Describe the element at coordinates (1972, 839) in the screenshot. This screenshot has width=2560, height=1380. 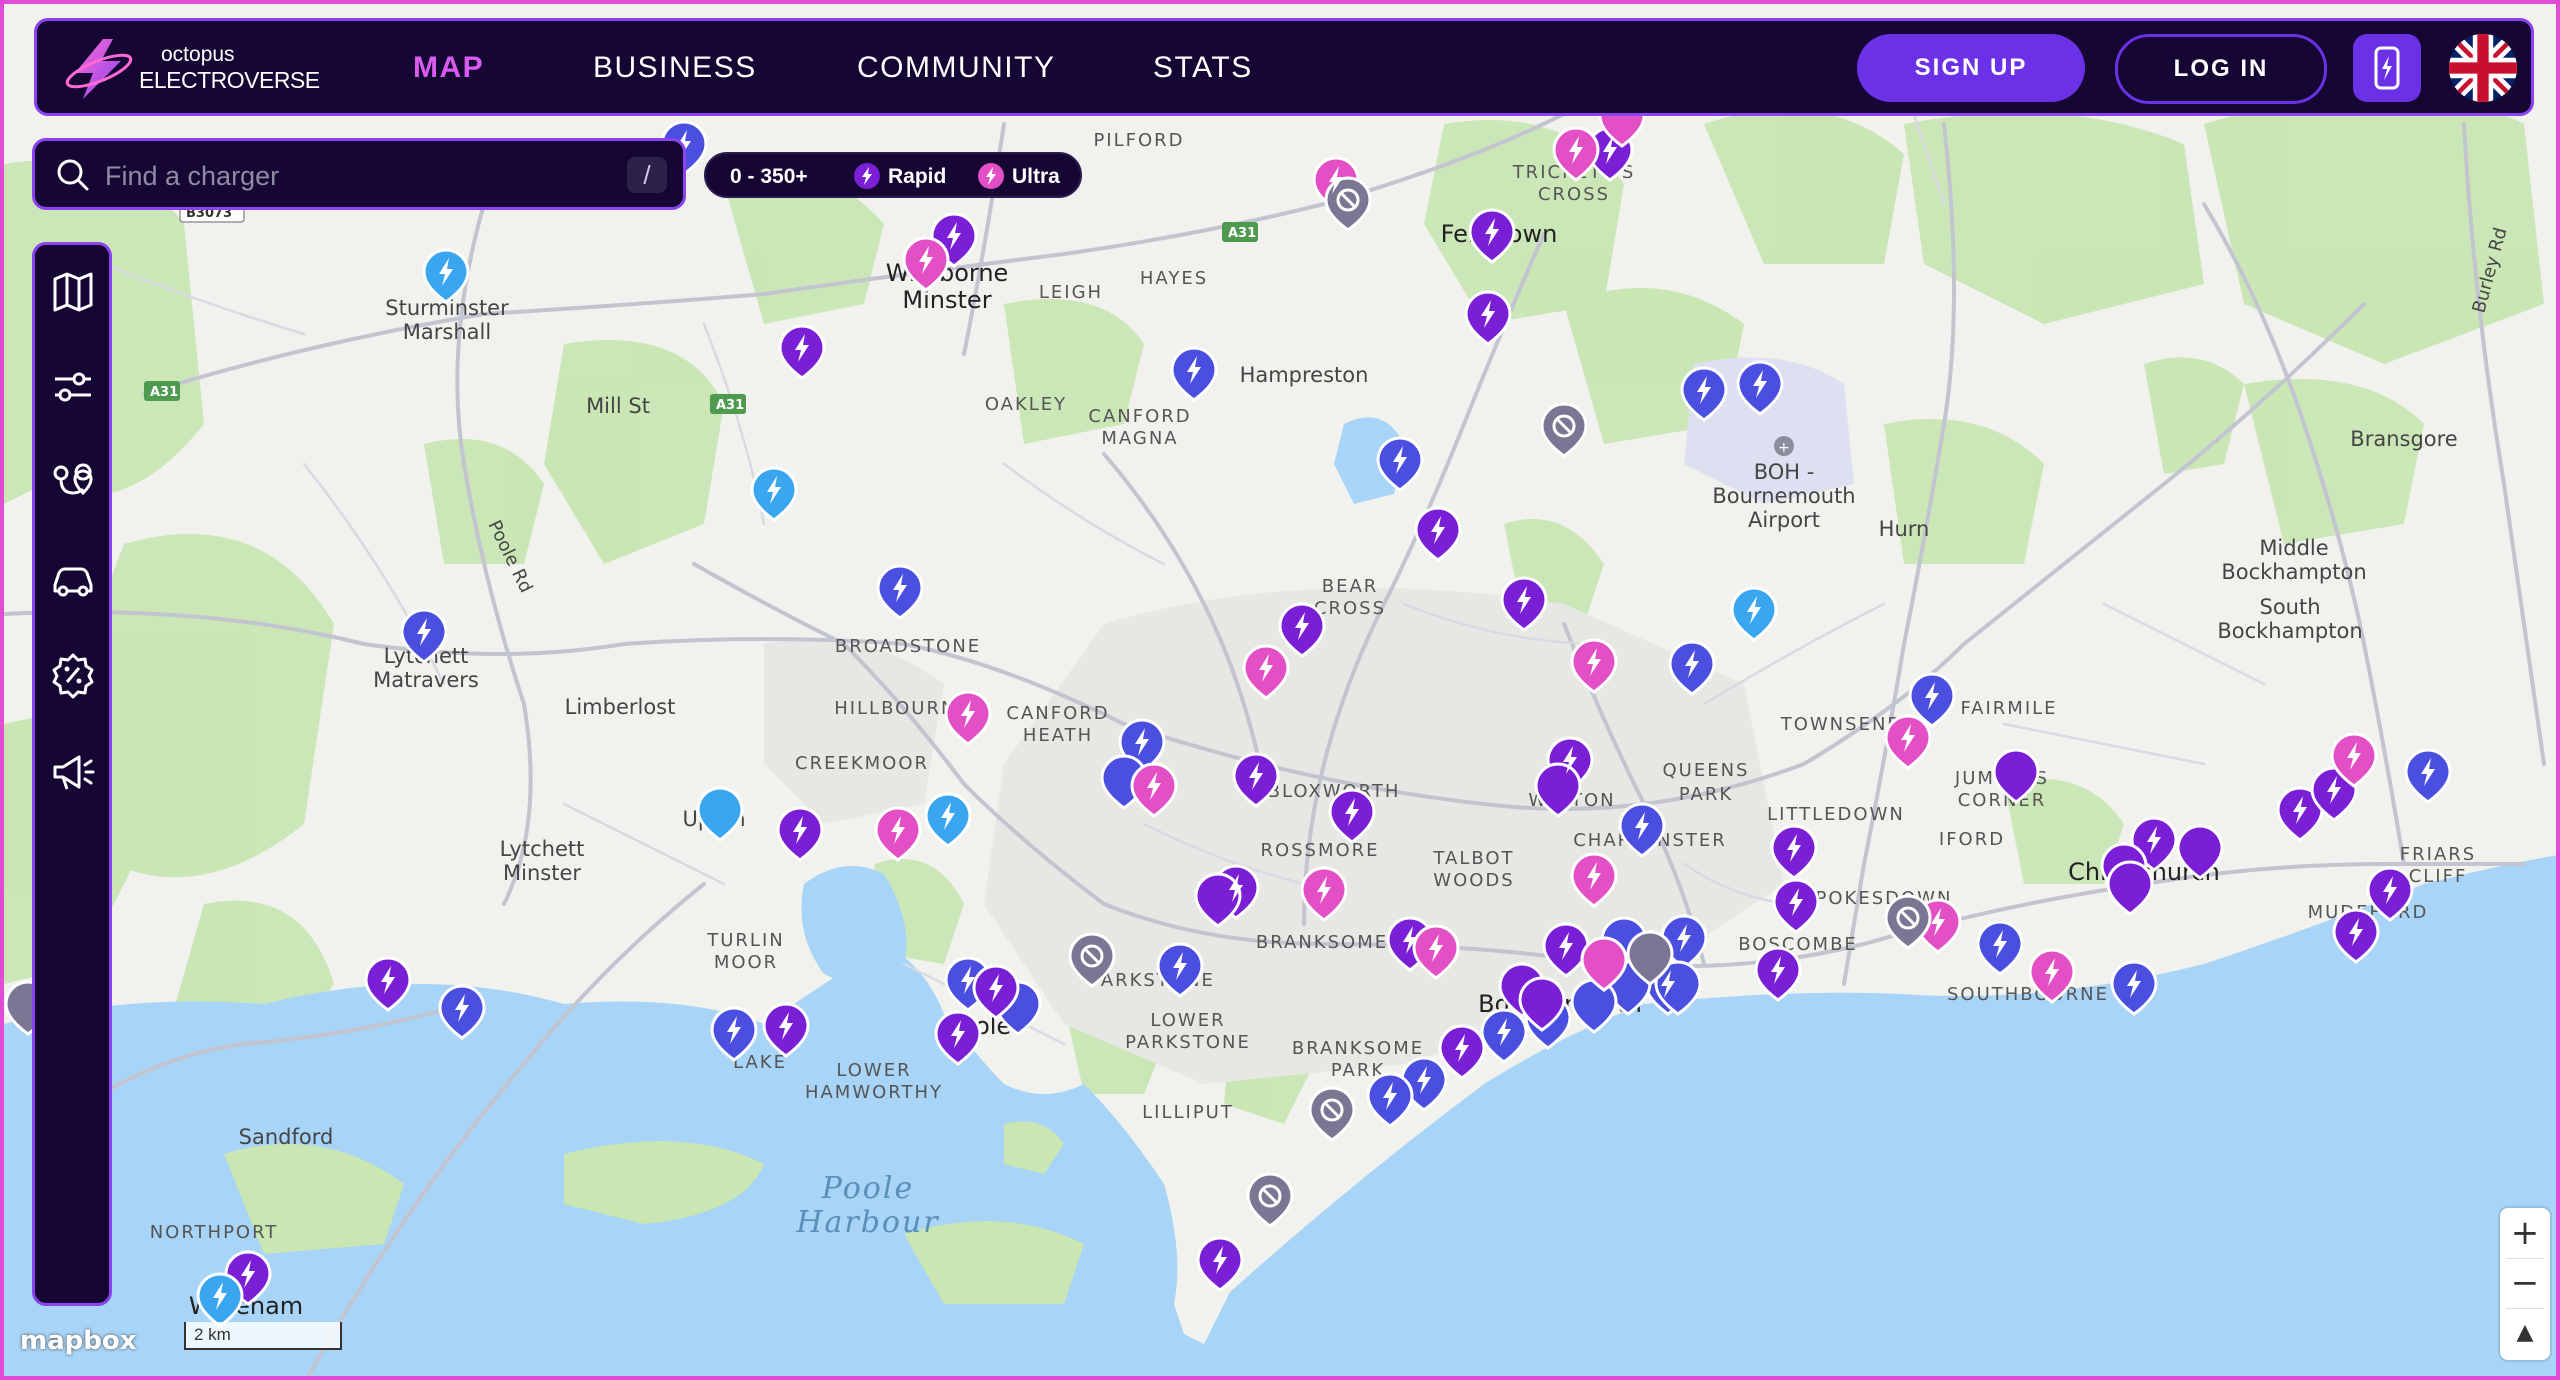
I see `svg-text: IFORD` at that location.